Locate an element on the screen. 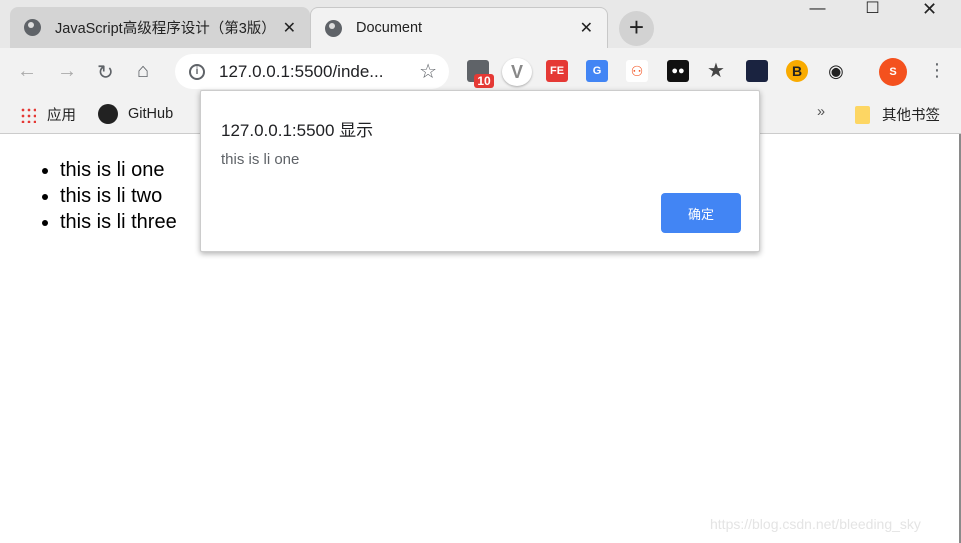  fe-helper-icon: FE is located at coordinates (557, 71).